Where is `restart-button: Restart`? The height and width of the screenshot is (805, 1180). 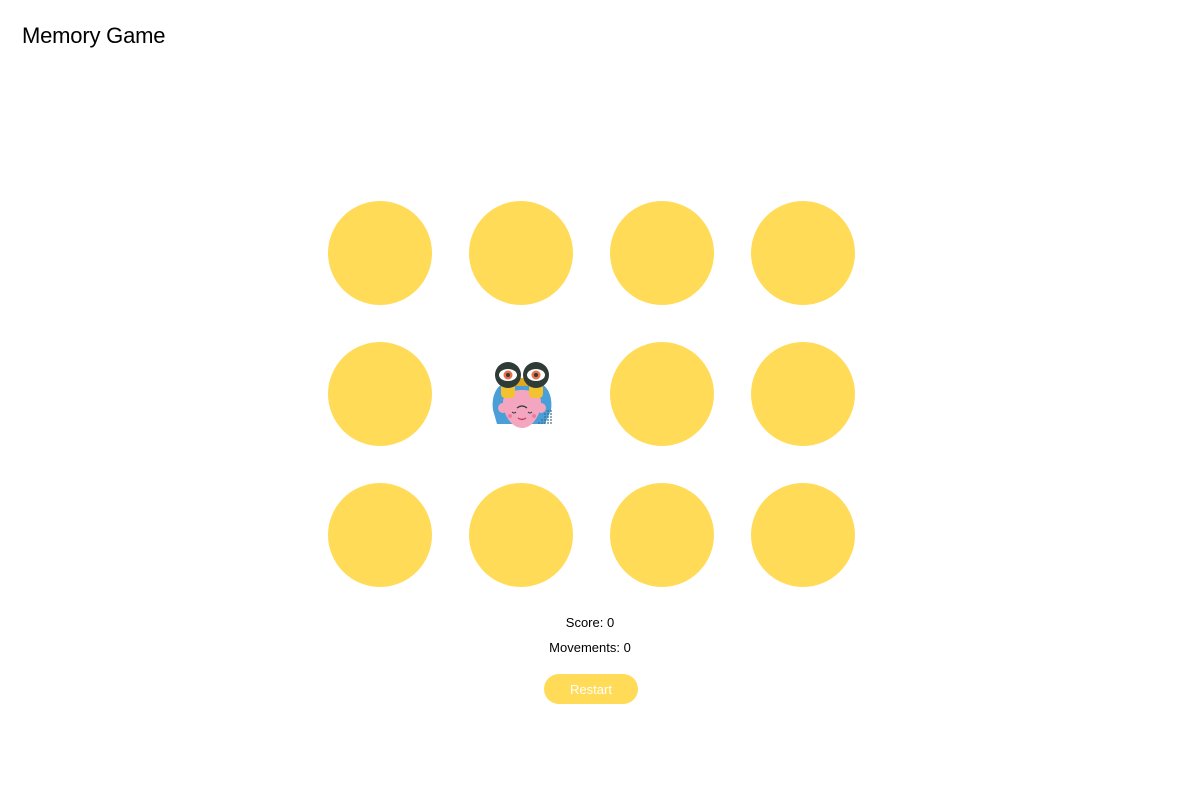
restart-button: Restart is located at coordinates (591, 689).